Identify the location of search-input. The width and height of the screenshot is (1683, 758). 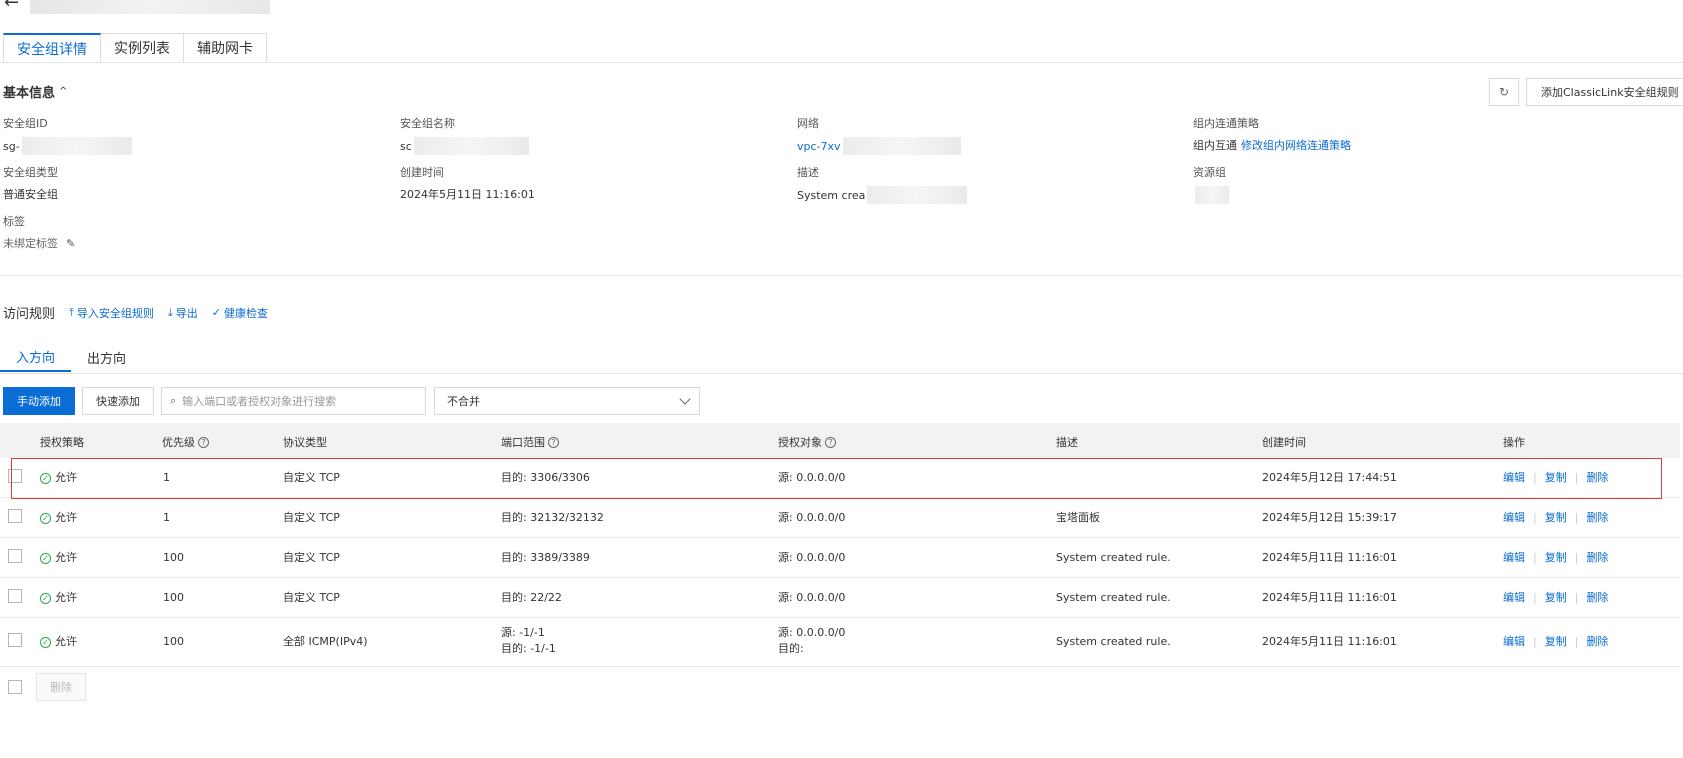
(297, 401).